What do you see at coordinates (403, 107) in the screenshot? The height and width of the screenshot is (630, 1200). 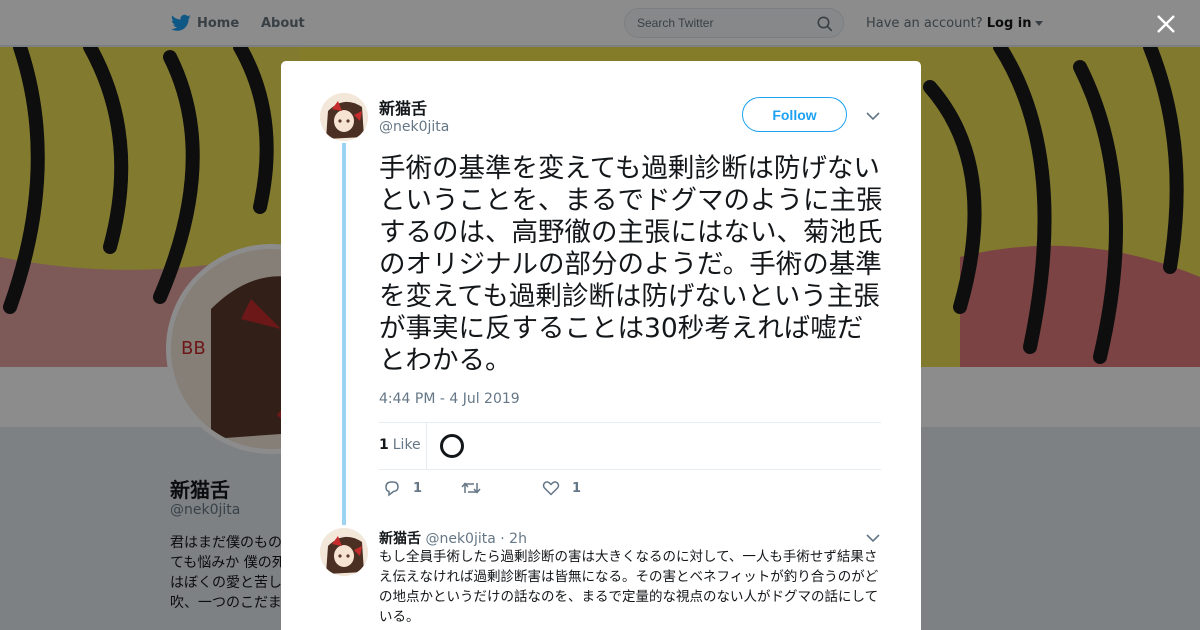 I see `author-name: 新猫舌` at bounding box center [403, 107].